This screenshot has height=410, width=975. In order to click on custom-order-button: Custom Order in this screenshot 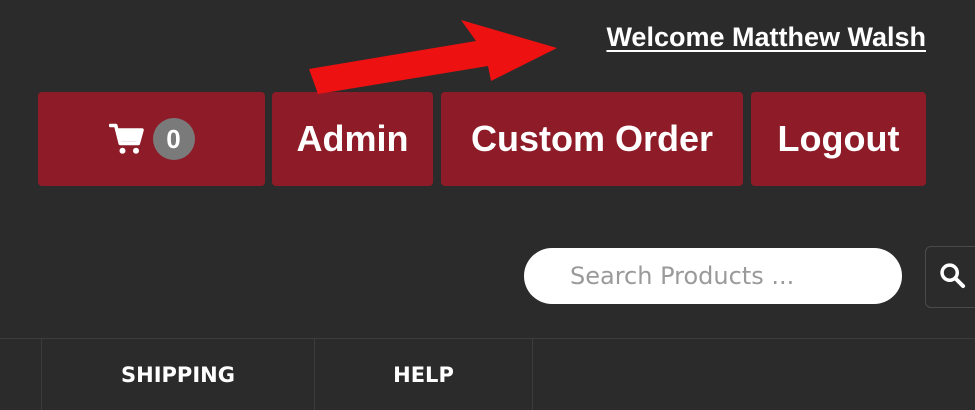, I will do `click(592, 139)`.